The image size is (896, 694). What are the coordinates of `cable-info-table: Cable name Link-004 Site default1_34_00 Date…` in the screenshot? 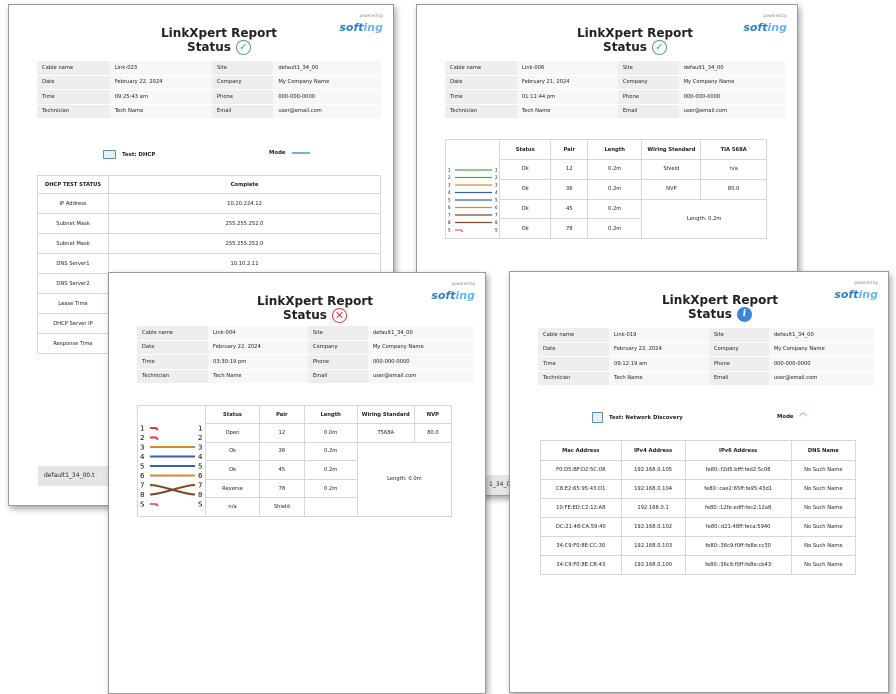 It's located at (305, 355).